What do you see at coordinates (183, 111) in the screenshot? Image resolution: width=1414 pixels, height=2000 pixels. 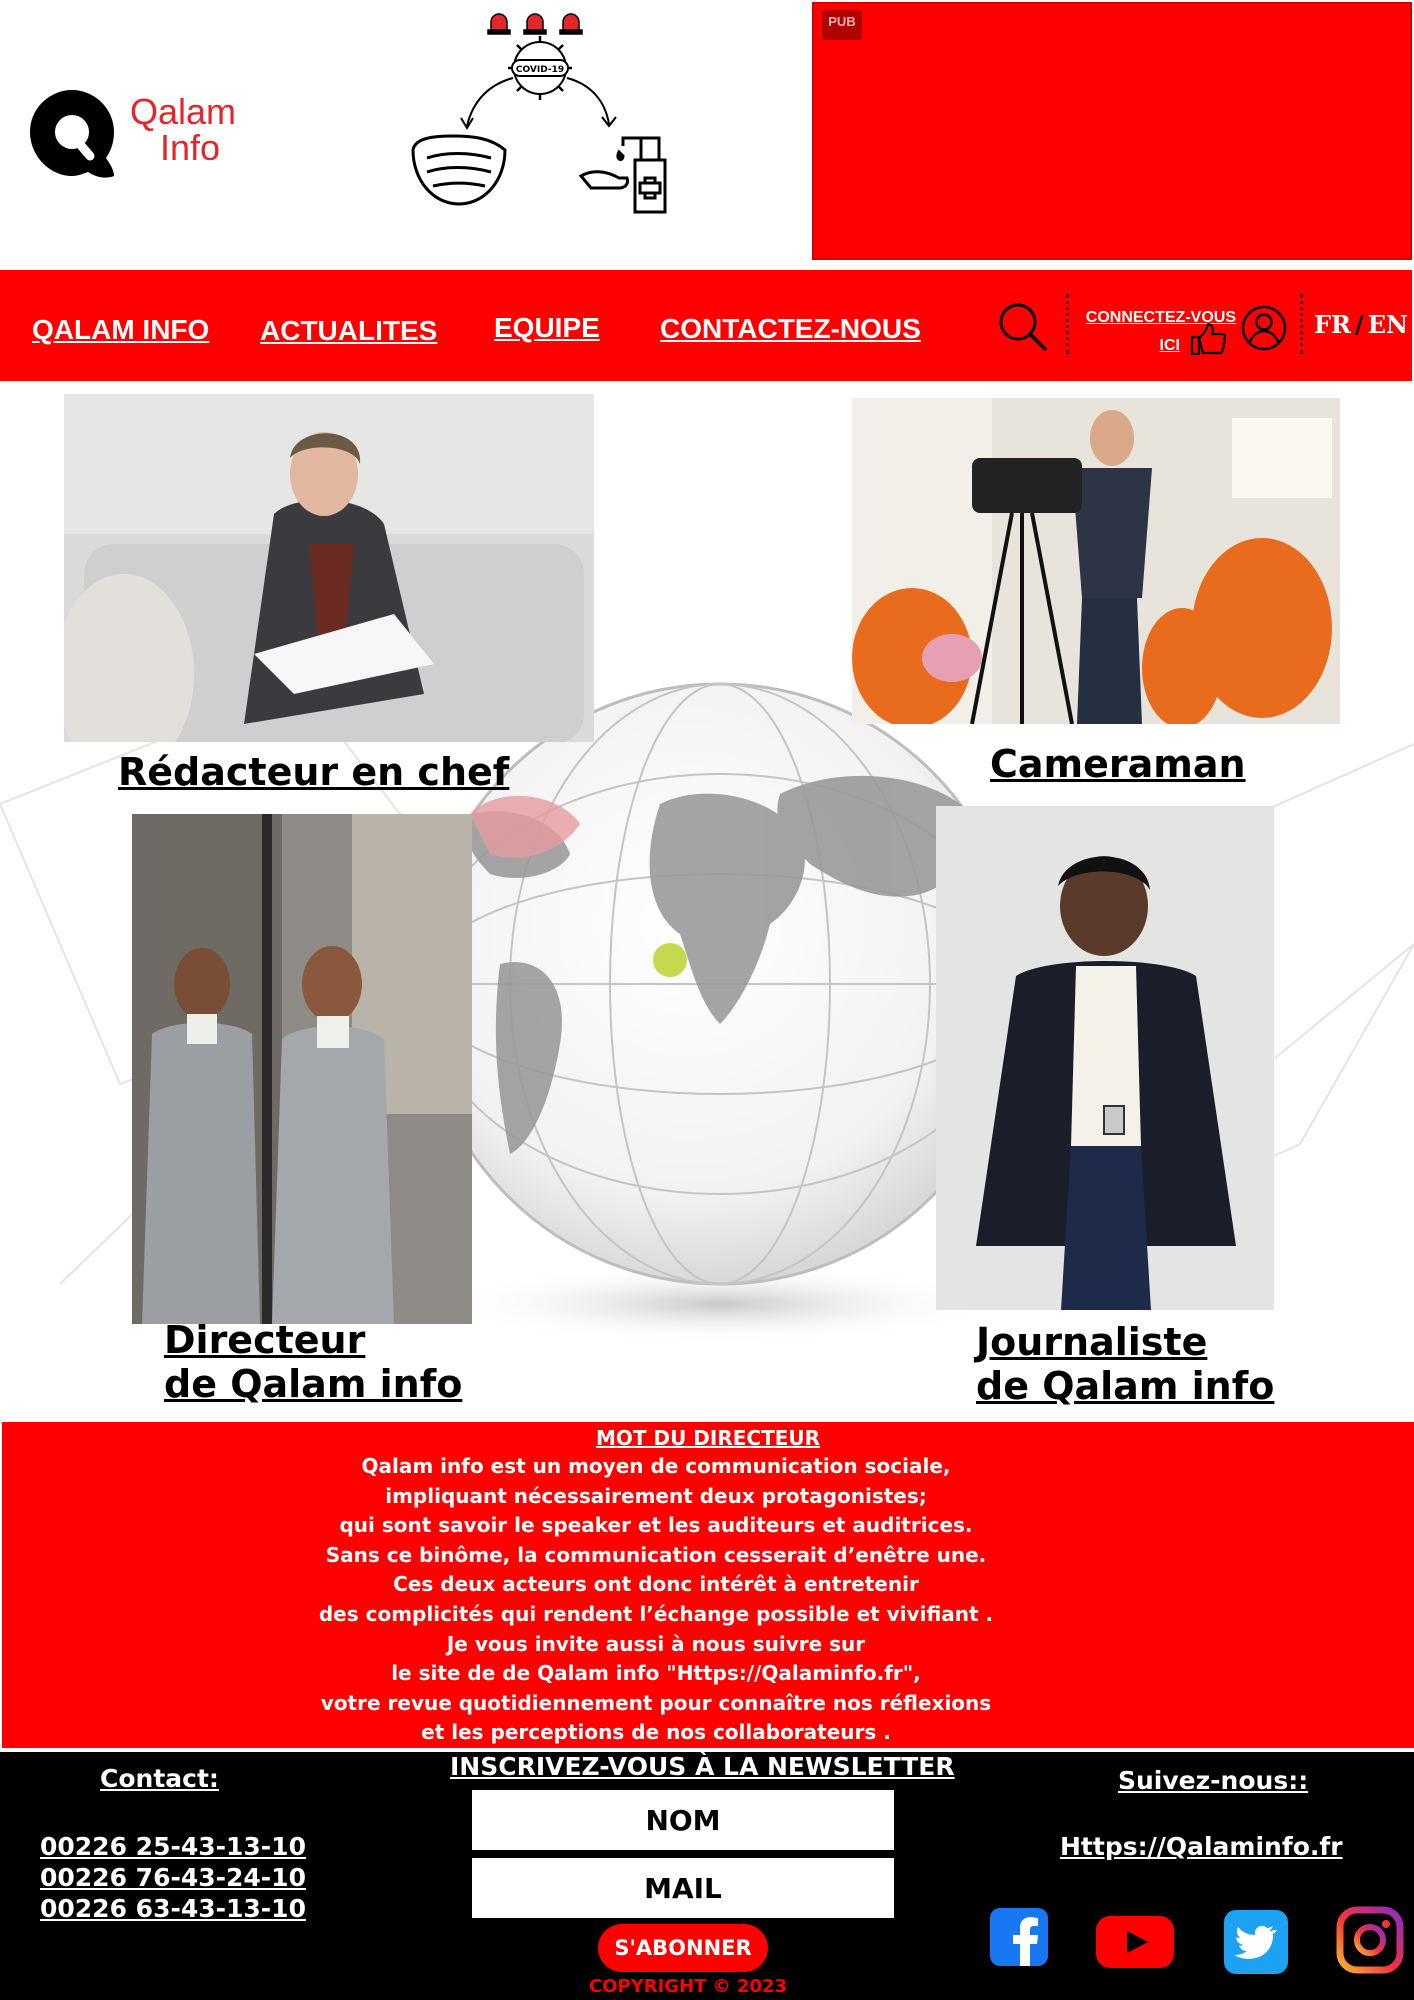 I see `logo-word-qalam: Qalam` at bounding box center [183, 111].